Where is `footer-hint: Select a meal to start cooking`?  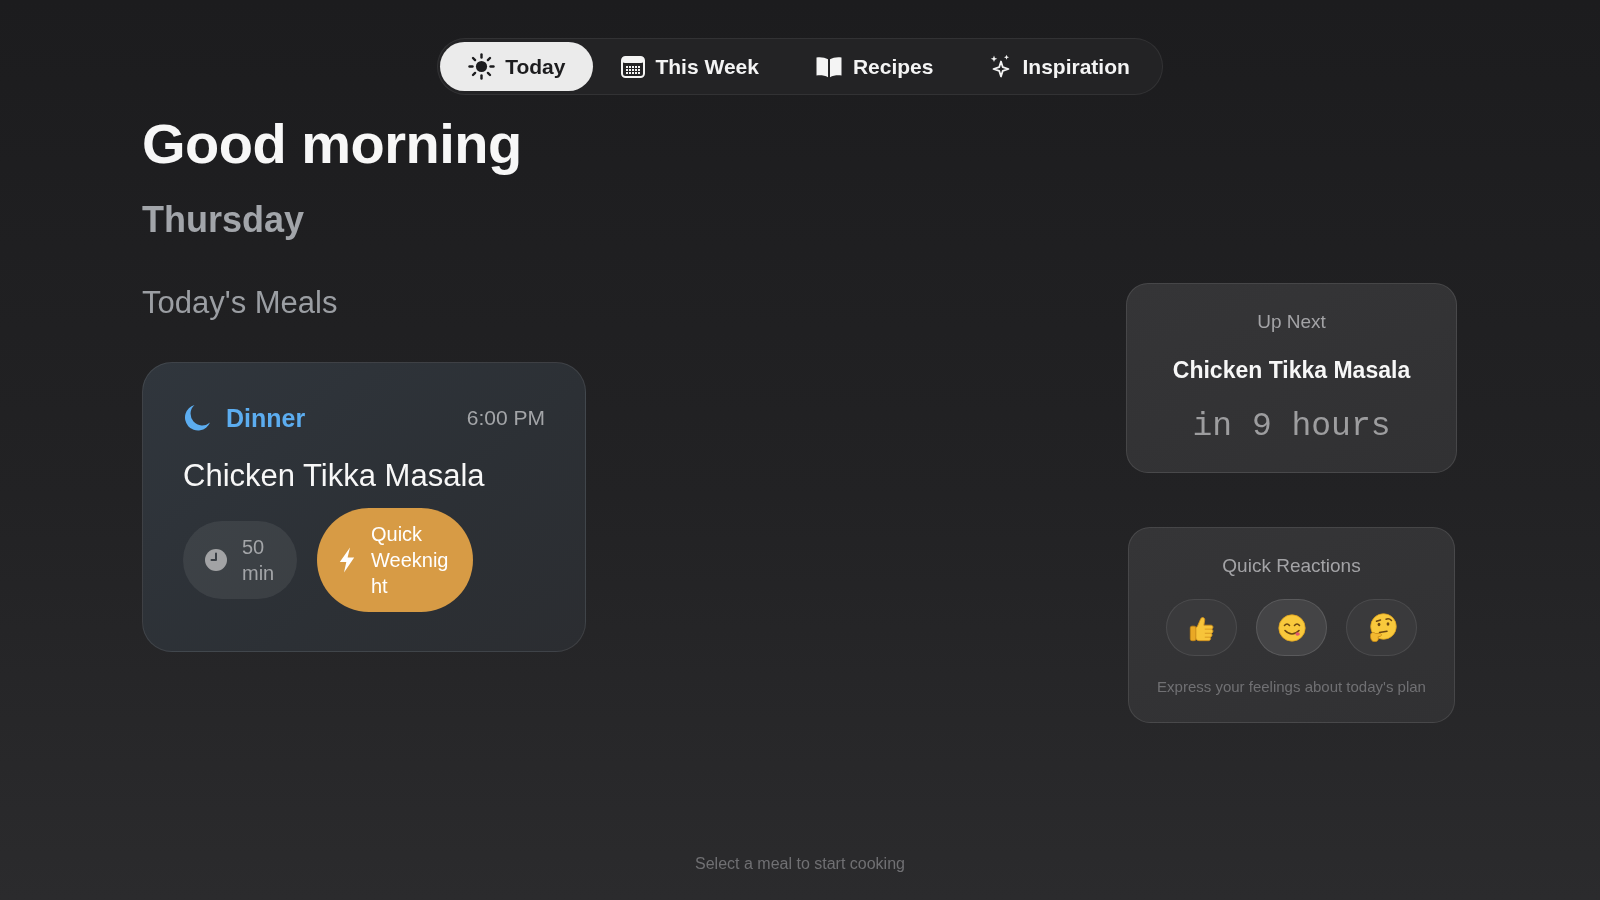 footer-hint: Select a meal to start cooking is located at coordinates (800, 864).